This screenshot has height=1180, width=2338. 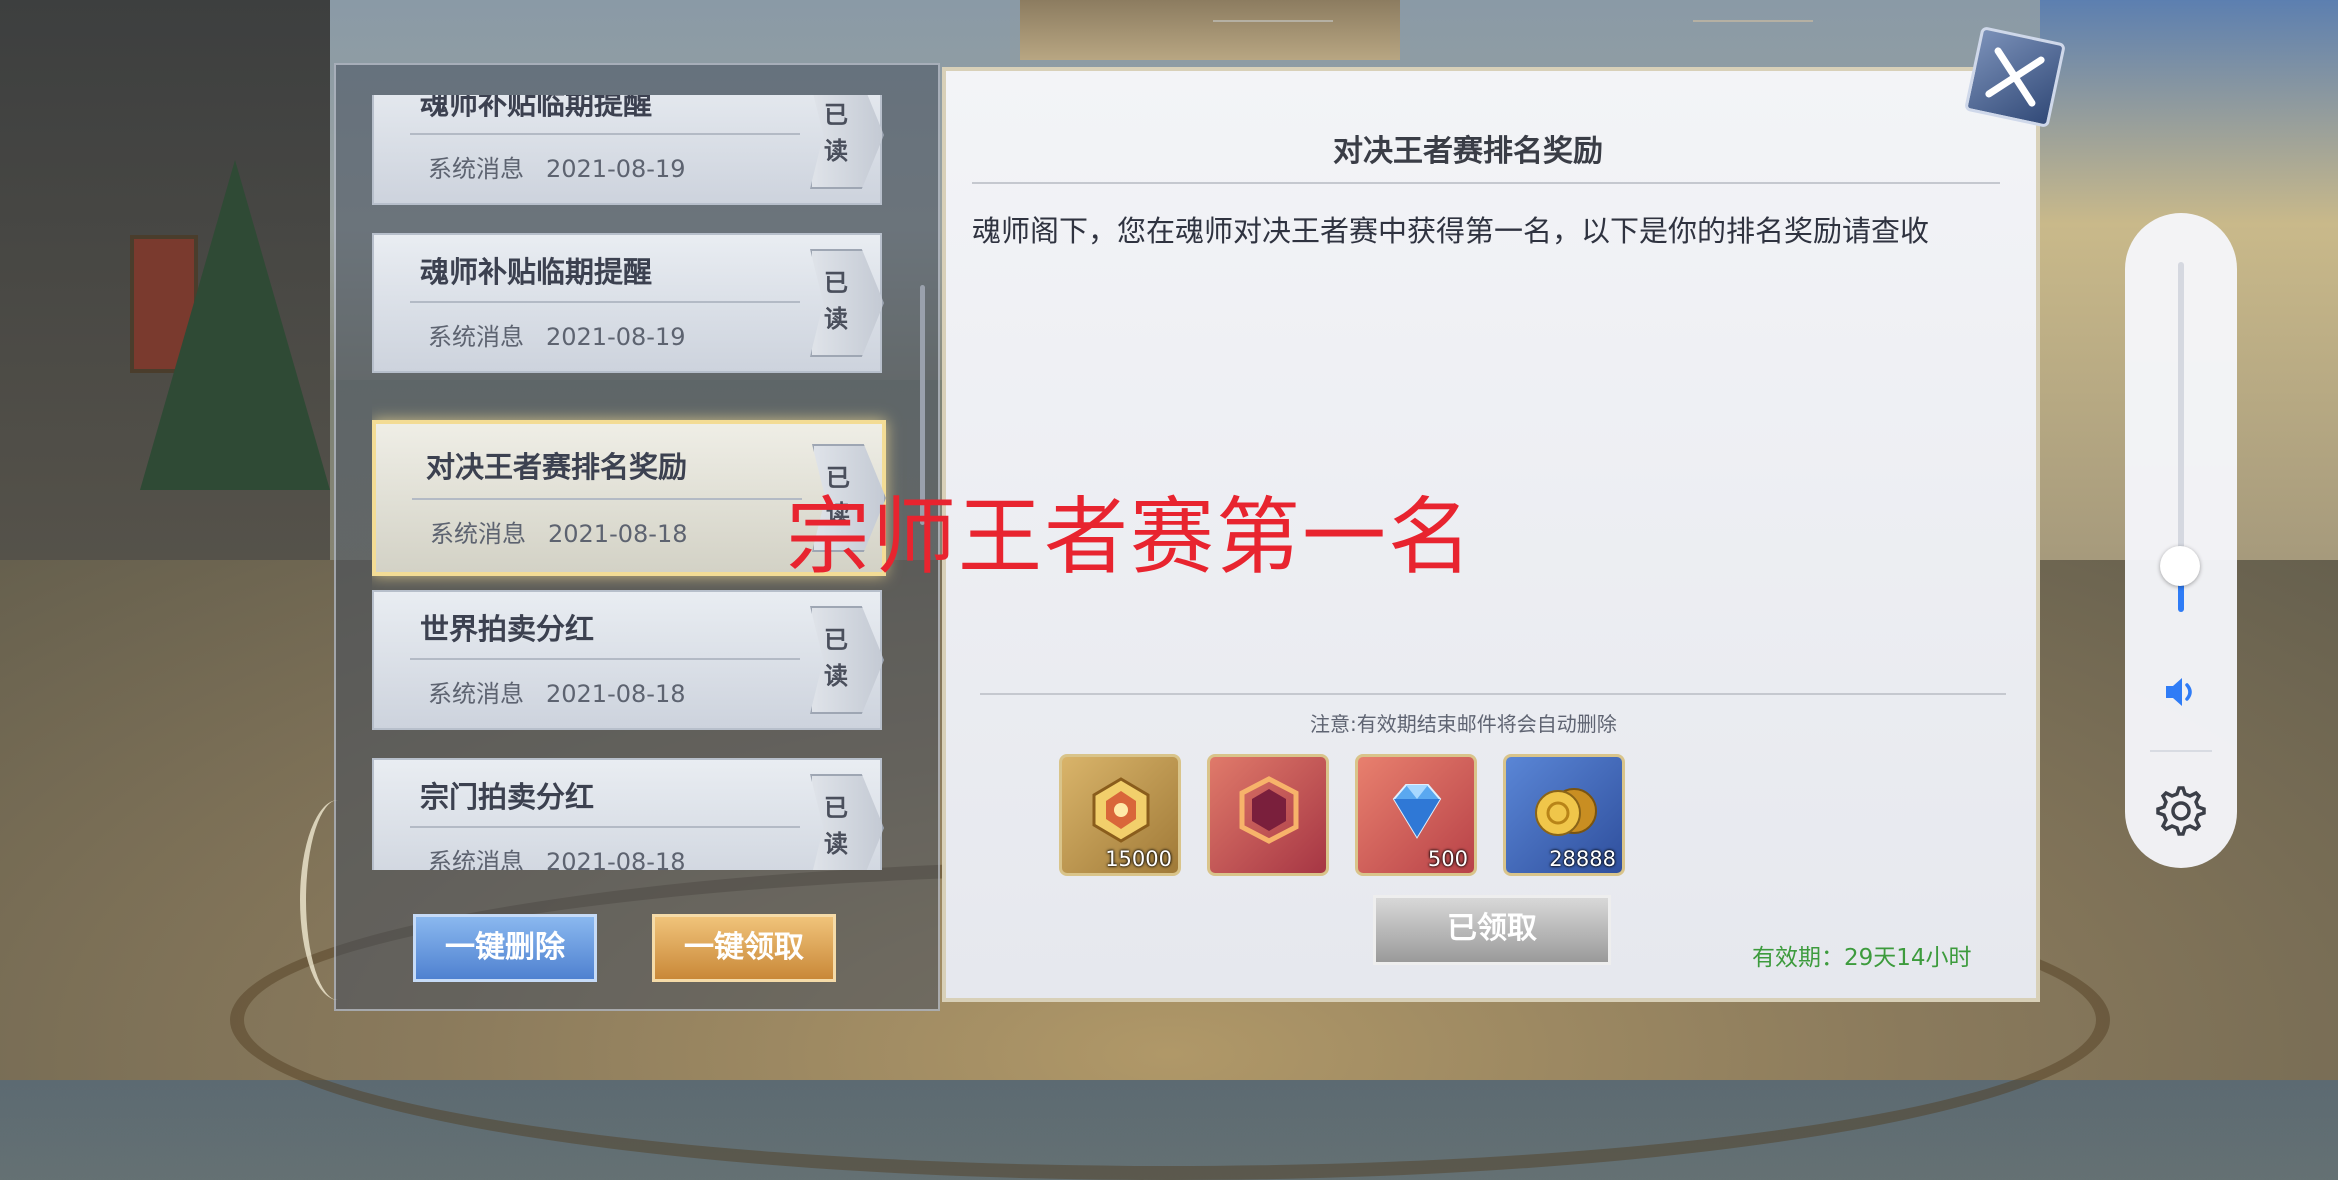 I want to click on reward-item: 15000, so click(x=1120, y=815).